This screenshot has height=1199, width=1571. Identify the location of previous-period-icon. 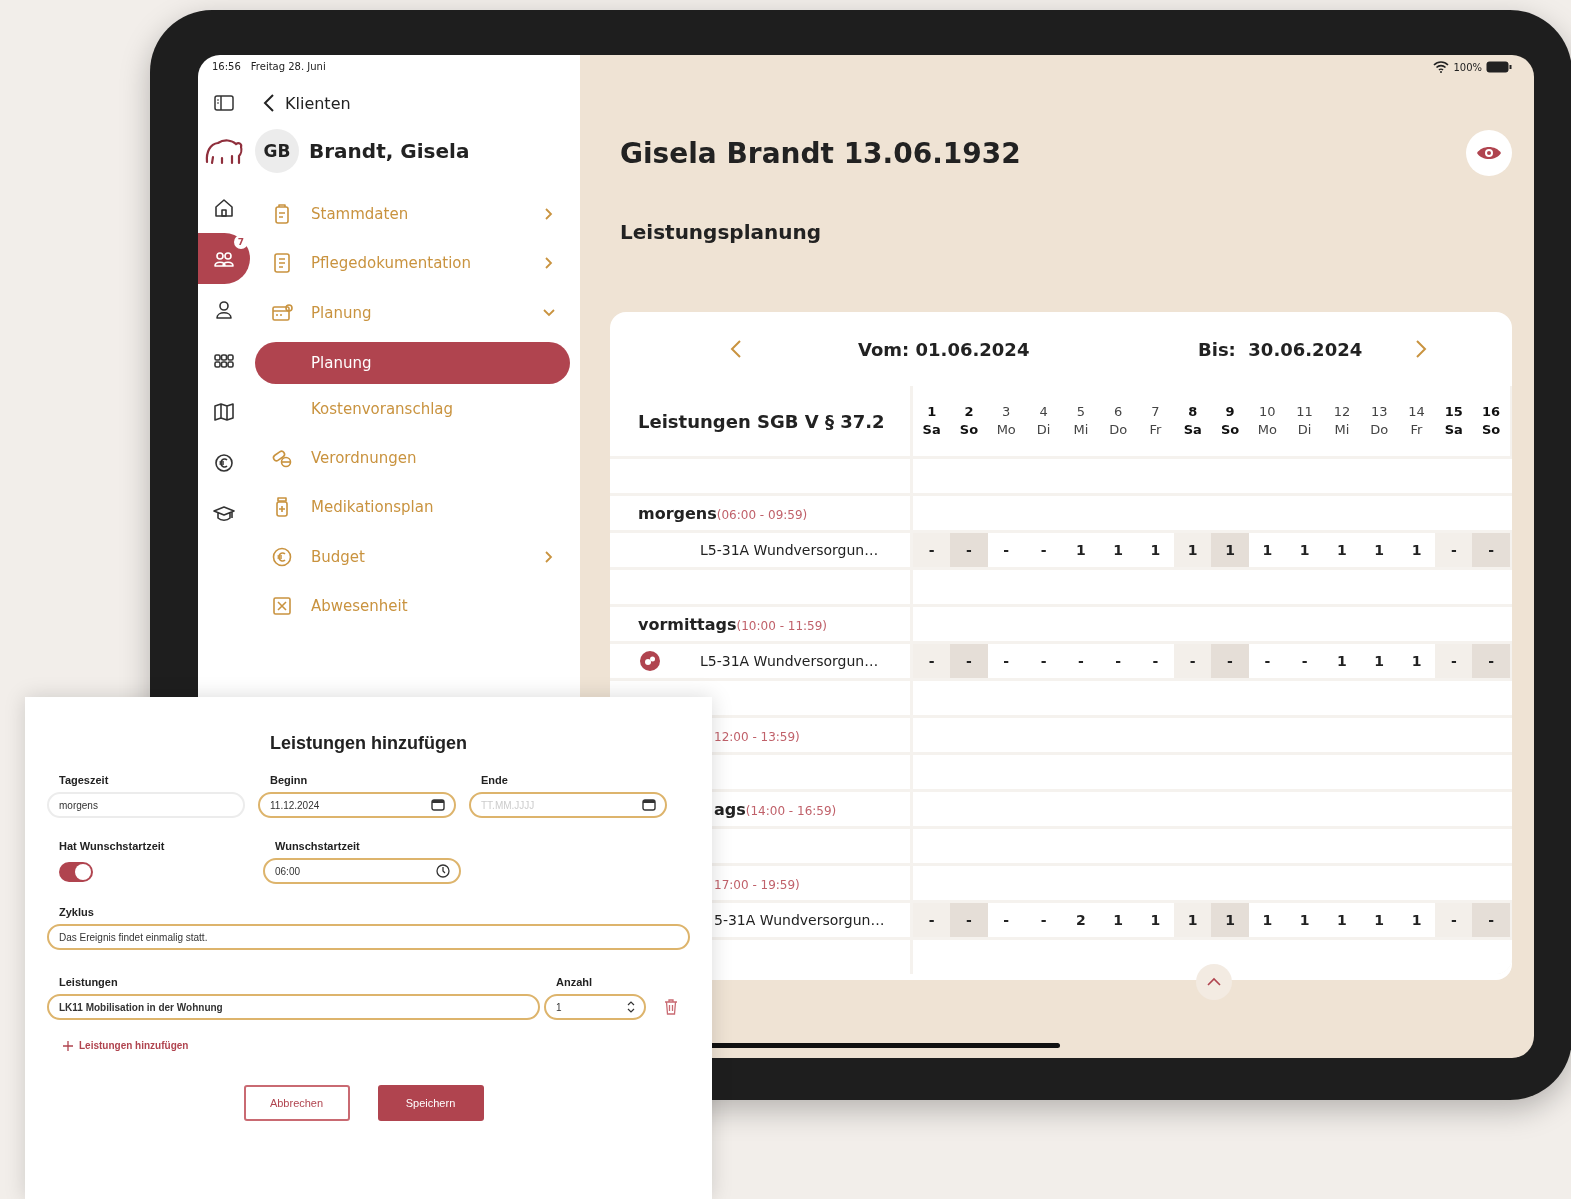
(736, 349).